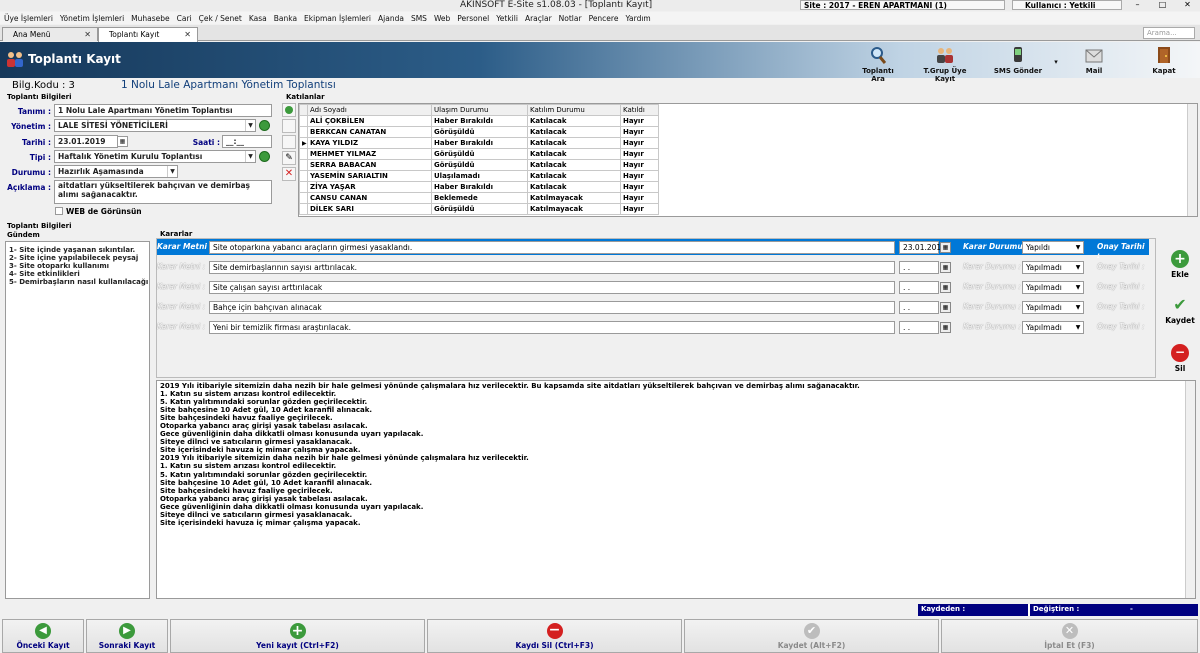 The image size is (1200, 653). Describe the element at coordinates (945, 64) in the screenshot. I see `grup-uye-kayit-button: T.Grup Üye Kayıt` at that location.